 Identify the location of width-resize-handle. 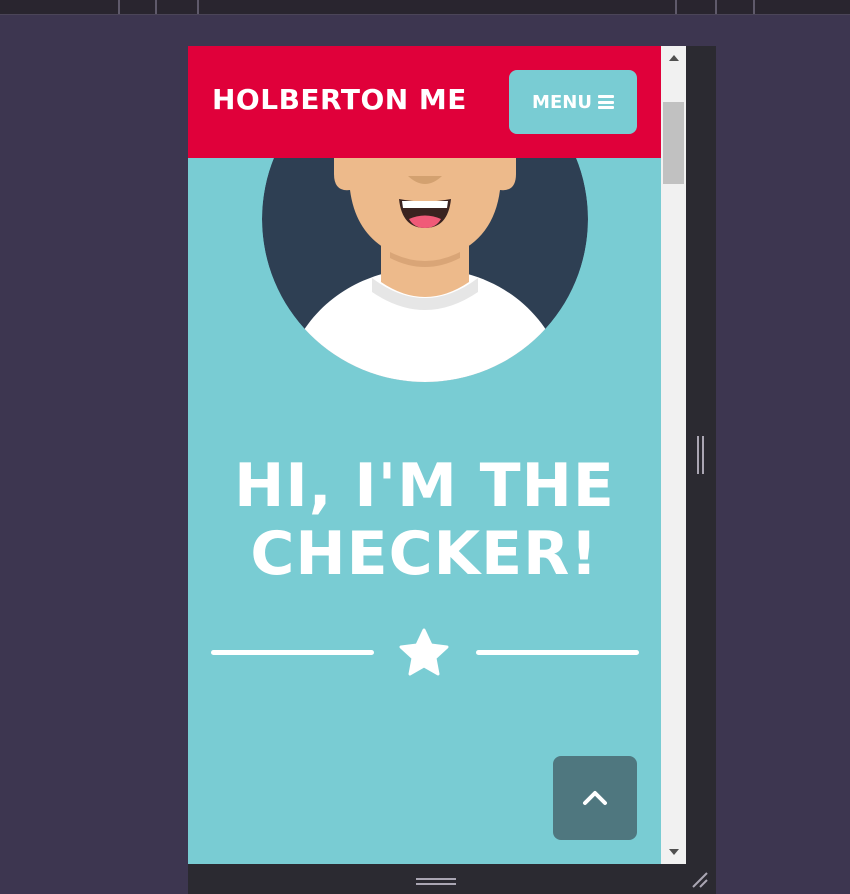
(701, 455).